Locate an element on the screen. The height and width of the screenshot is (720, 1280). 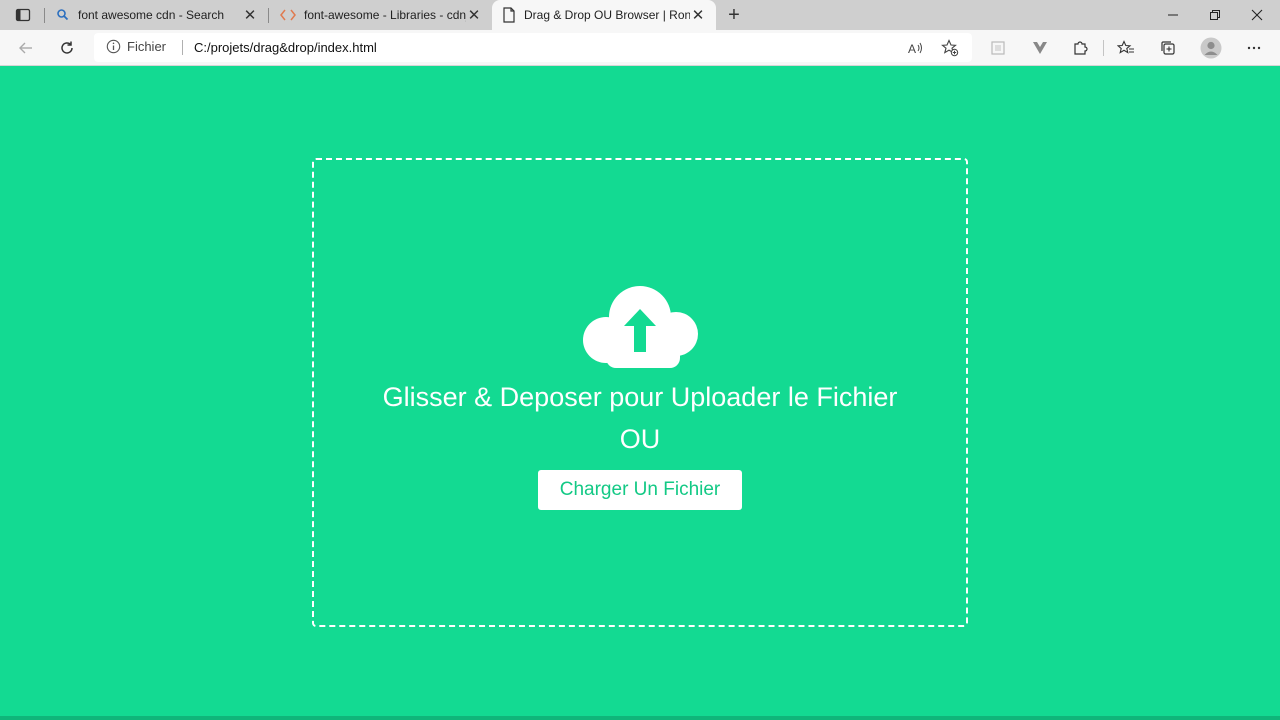
minimize-icon is located at coordinates (1173, 15).